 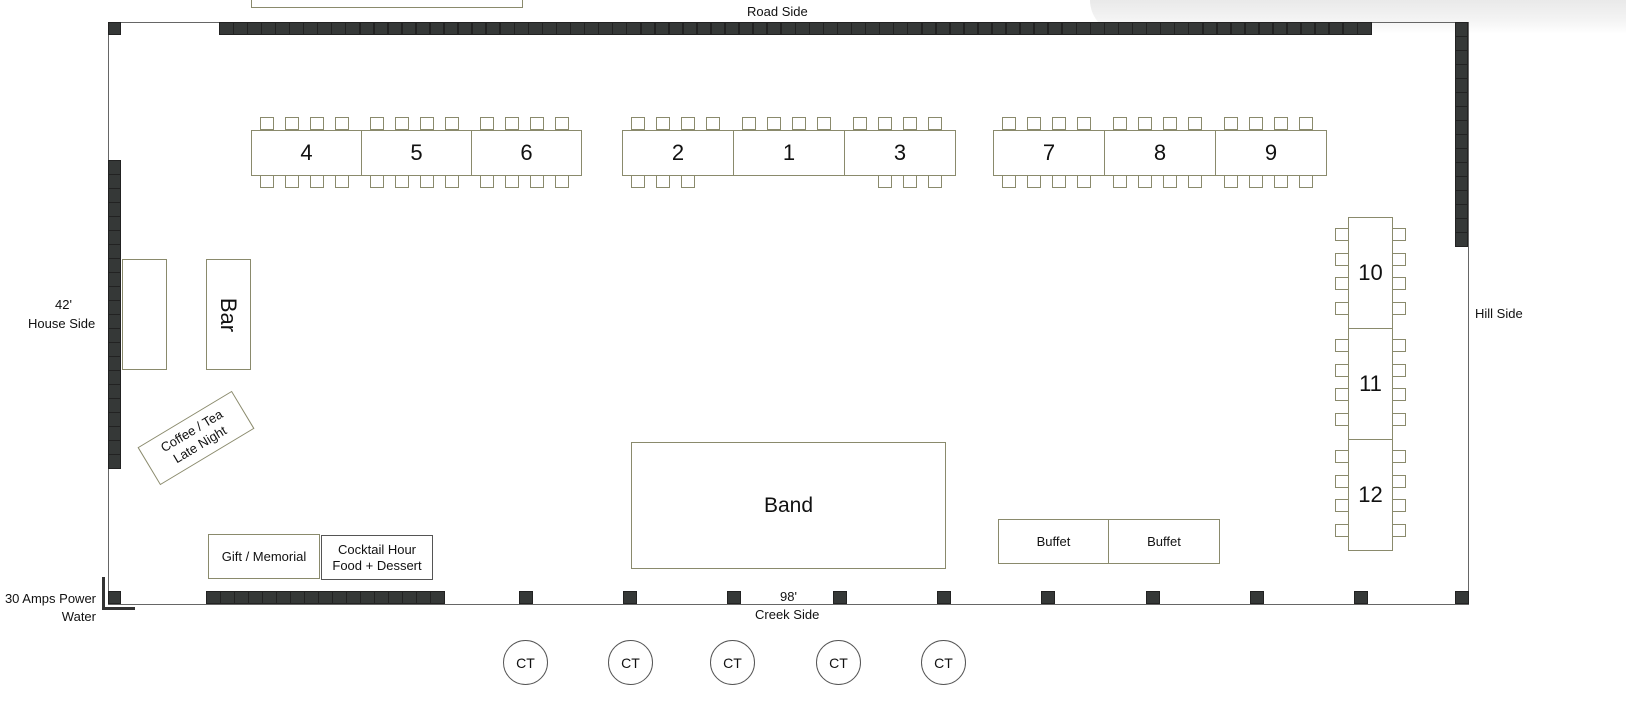 I want to click on road-side-label: Road Side, so click(x=777, y=11).